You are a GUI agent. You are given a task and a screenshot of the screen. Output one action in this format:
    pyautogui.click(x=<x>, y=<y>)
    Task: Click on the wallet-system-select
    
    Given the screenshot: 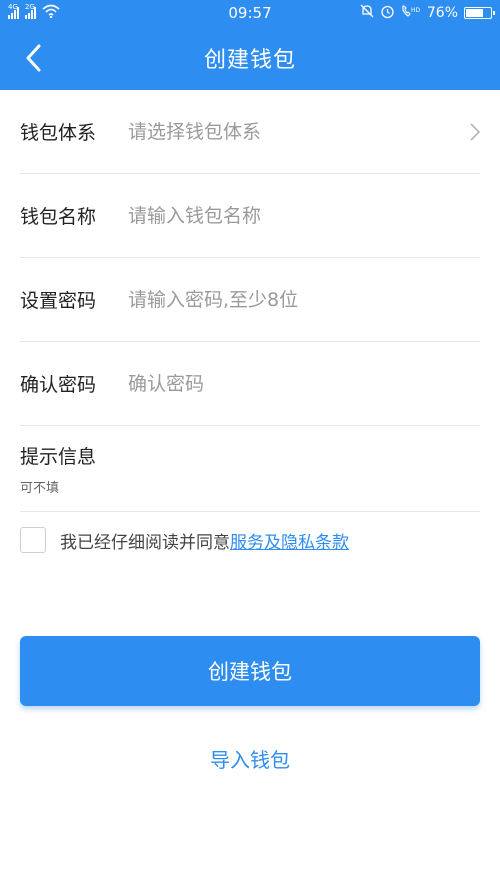 What is the action you would take?
    pyautogui.click(x=294, y=131)
    